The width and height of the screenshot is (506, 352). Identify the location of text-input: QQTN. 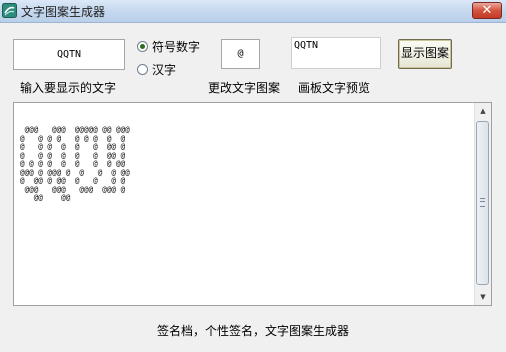
(69, 54).